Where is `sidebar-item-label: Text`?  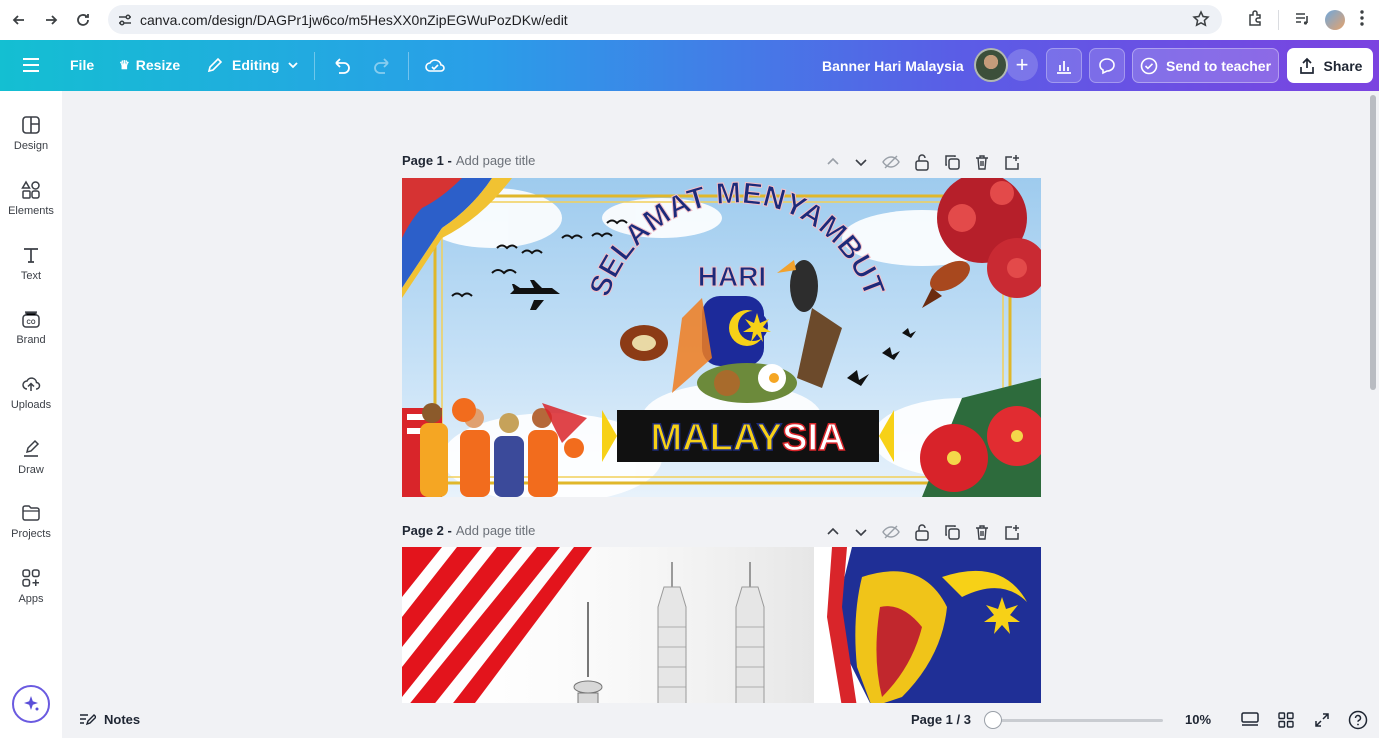 sidebar-item-label: Text is located at coordinates (31, 275).